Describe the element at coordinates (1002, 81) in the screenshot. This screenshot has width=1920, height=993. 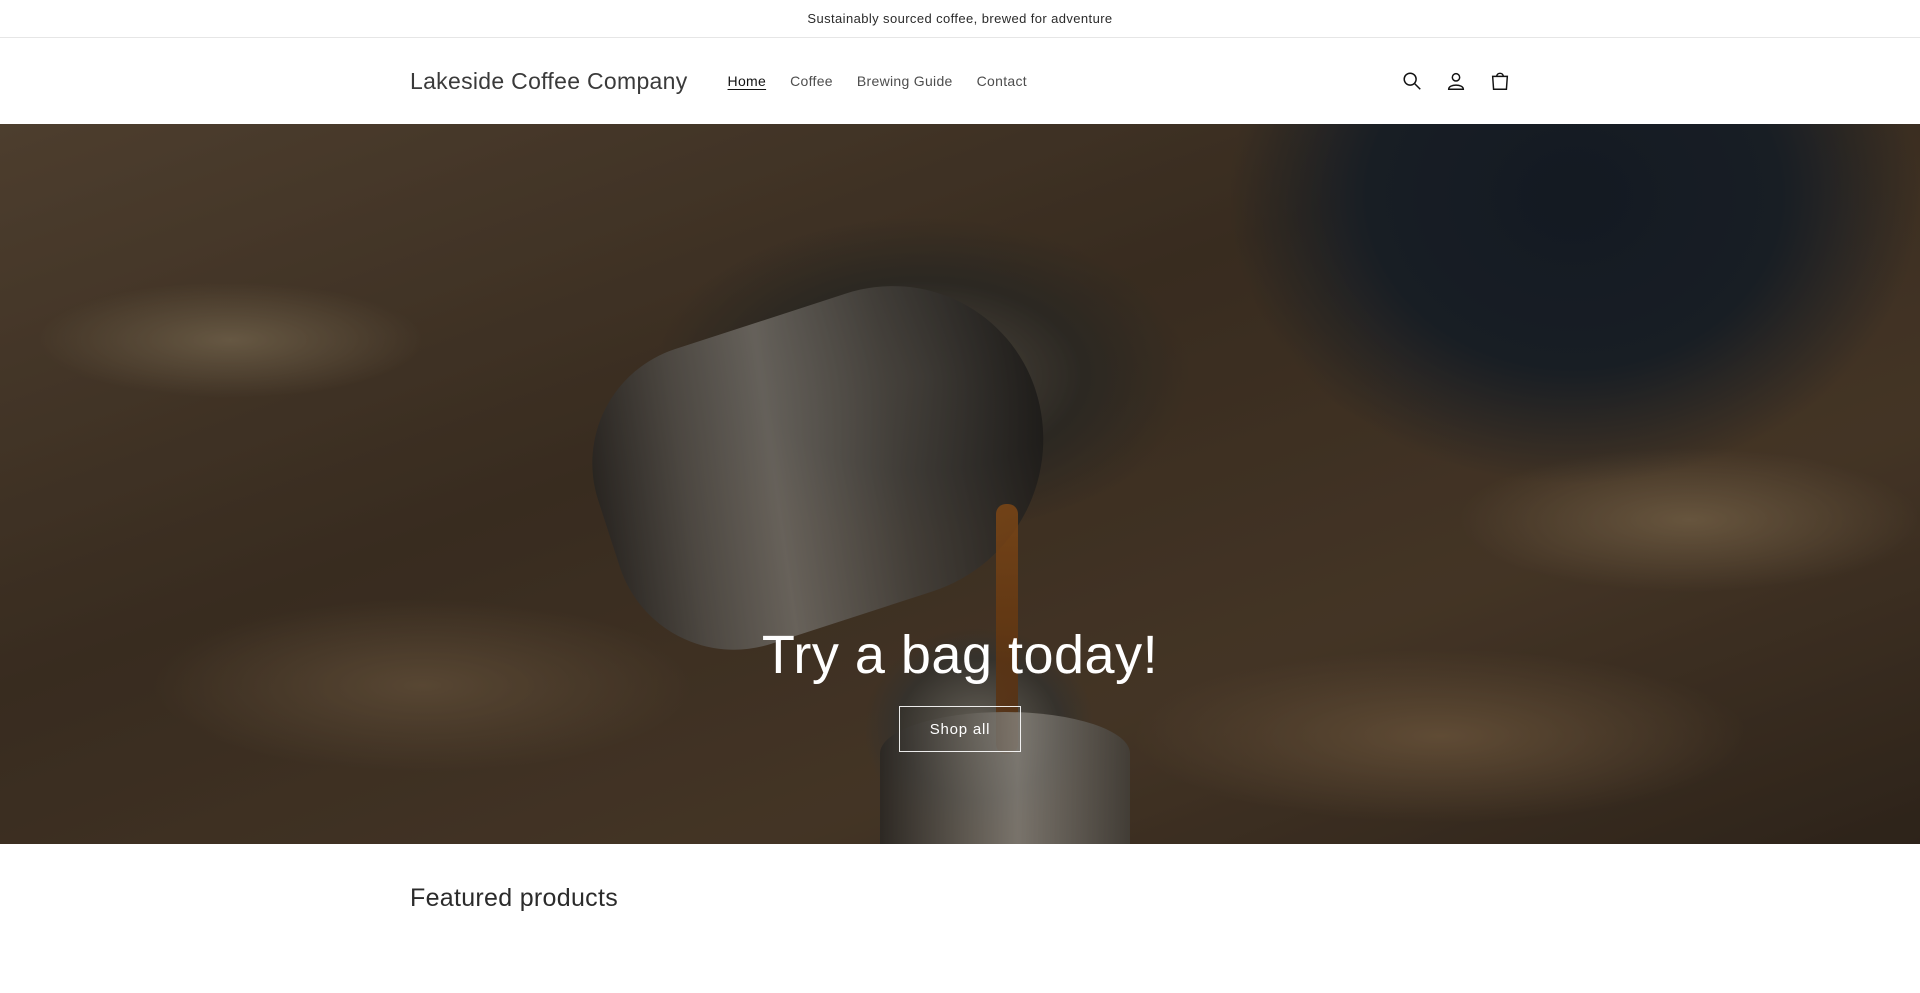
I see `nav-contact: Contact` at that location.